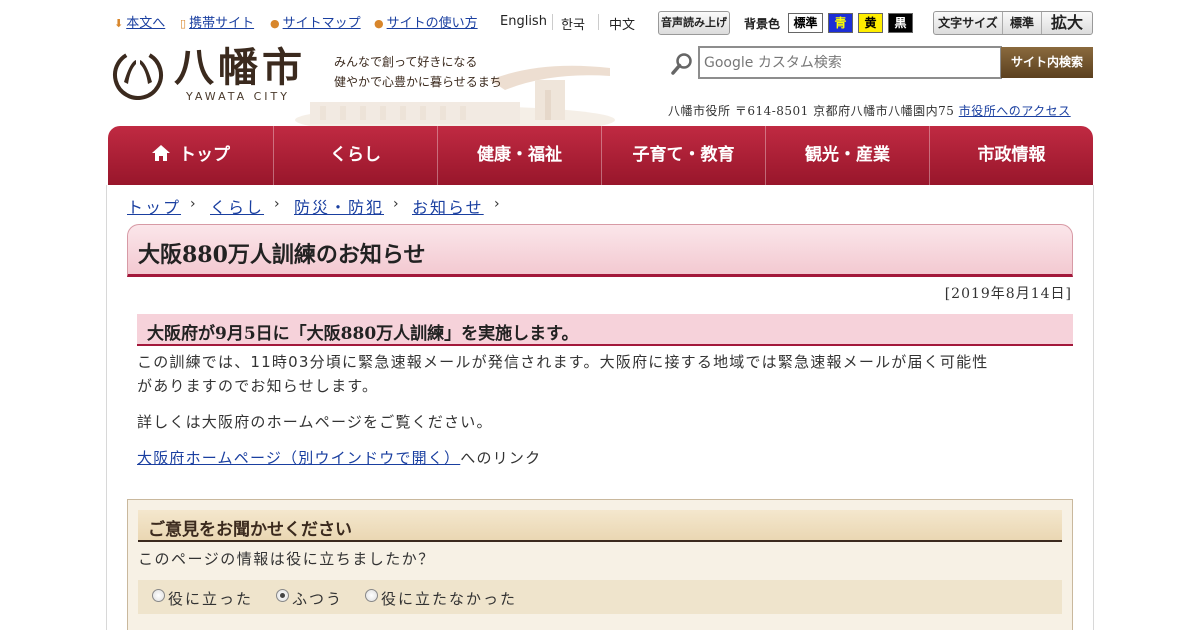 The image size is (1200, 630). What do you see at coordinates (161, 153) in the screenshot?
I see `home-icon` at bounding box center [161, 153].